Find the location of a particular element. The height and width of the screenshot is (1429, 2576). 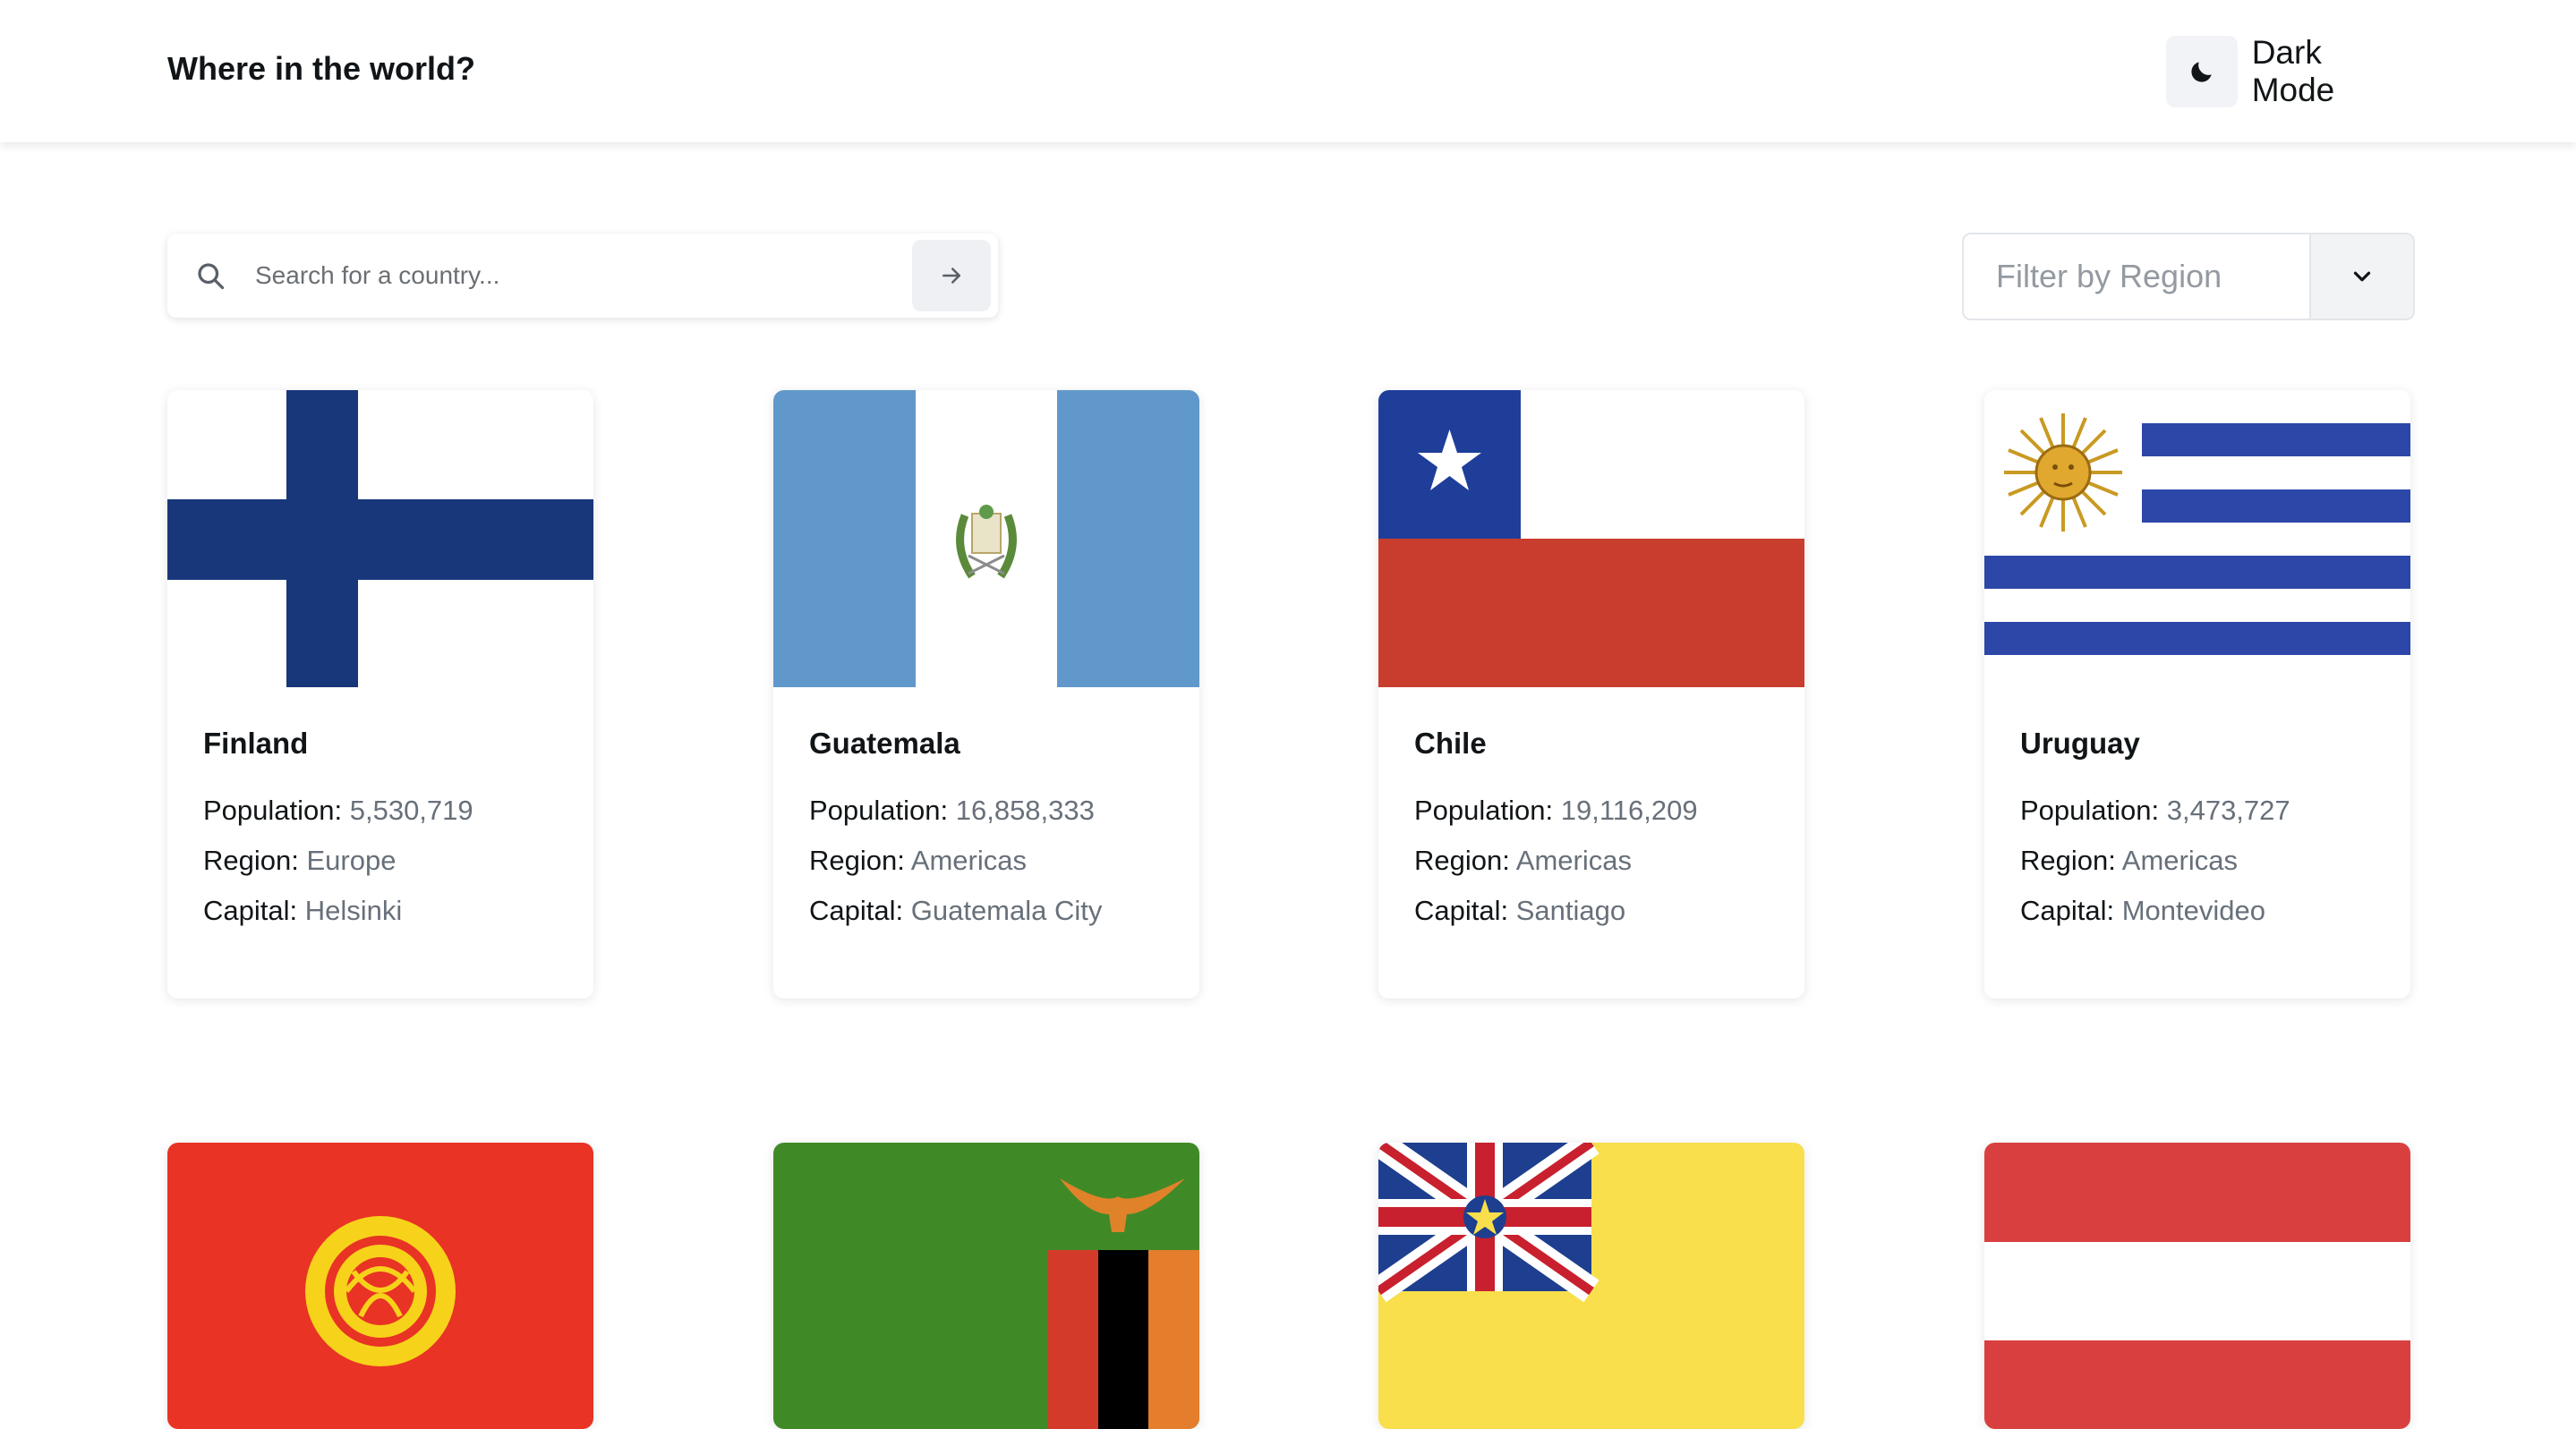

capital-line: Capital: Guatemala City is located at coordinates (956, 911).